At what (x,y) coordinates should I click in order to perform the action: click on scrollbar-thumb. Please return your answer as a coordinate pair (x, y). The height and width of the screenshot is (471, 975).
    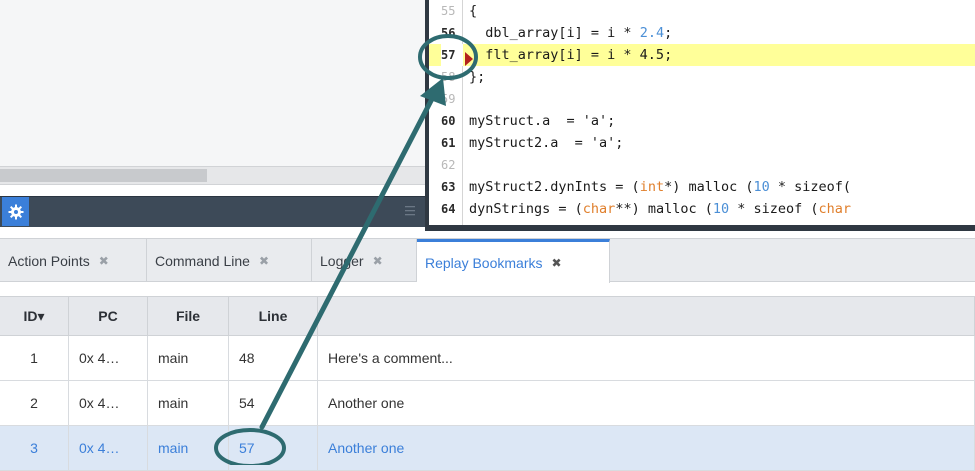
    Looking at the image, I should click on (103, 175).